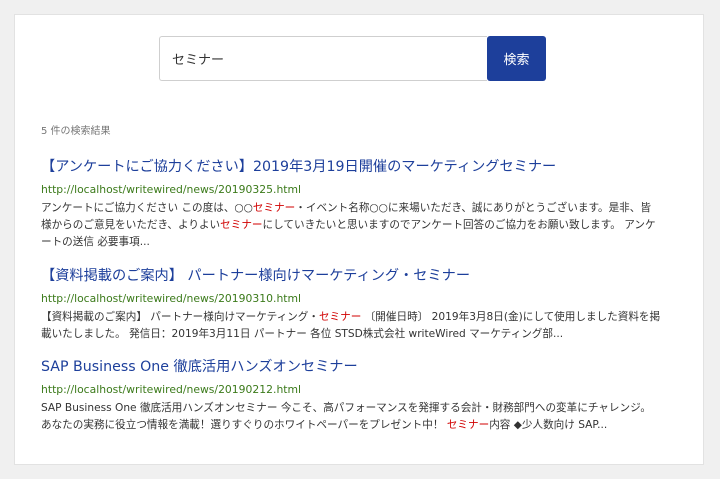 Image resolution: width=720 pixels, height=479 pixels. I want to click on result-count: 5 件の検索結果, so click(76, 131).